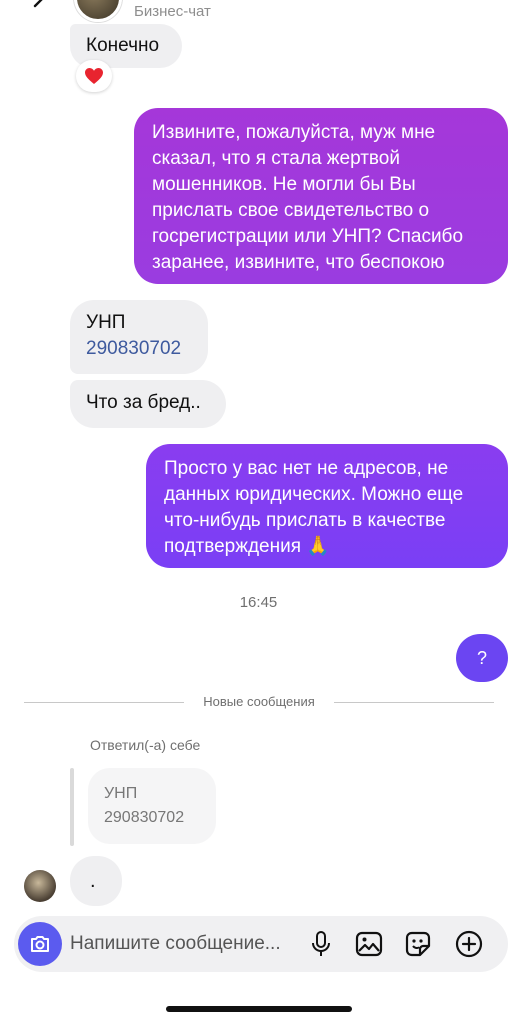 The height and width of the screenshot is (1024, 517). What do you see at coordinates (72, 807) in the screenshot?
I see `quote-bar` at bounding box center [72, 807].